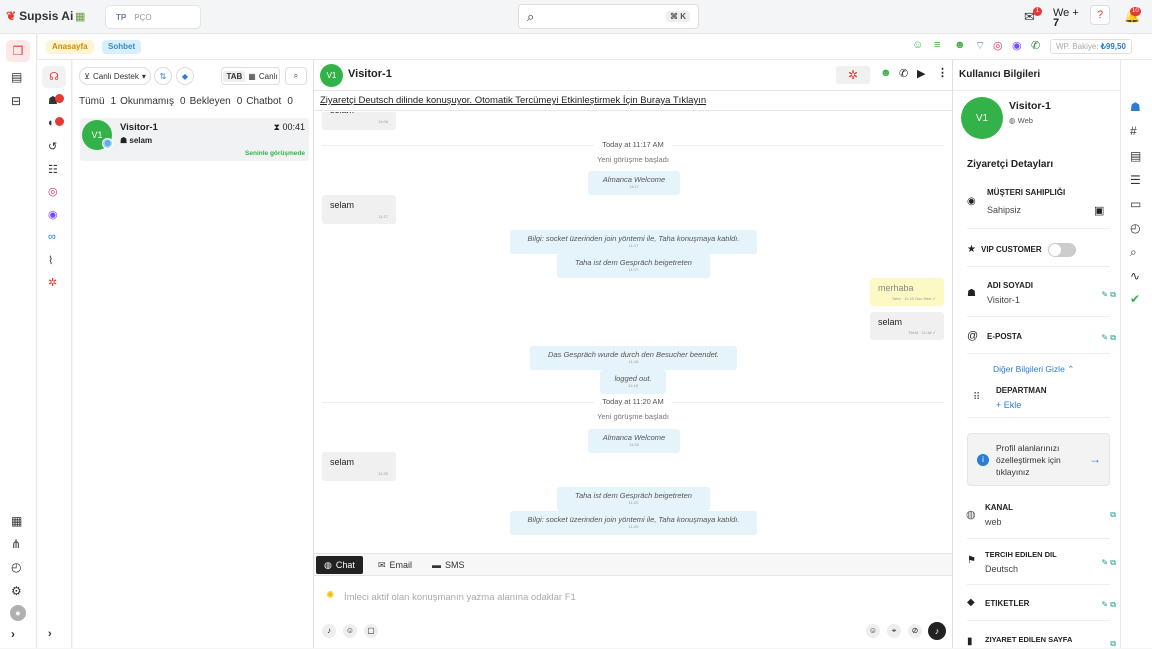 Image resolution: width=1152 pixels, height=649 pixels. Describe the element at coordinates (139, 127) in the screenshot. I see `visitor-name: Visitor-1` at that location.